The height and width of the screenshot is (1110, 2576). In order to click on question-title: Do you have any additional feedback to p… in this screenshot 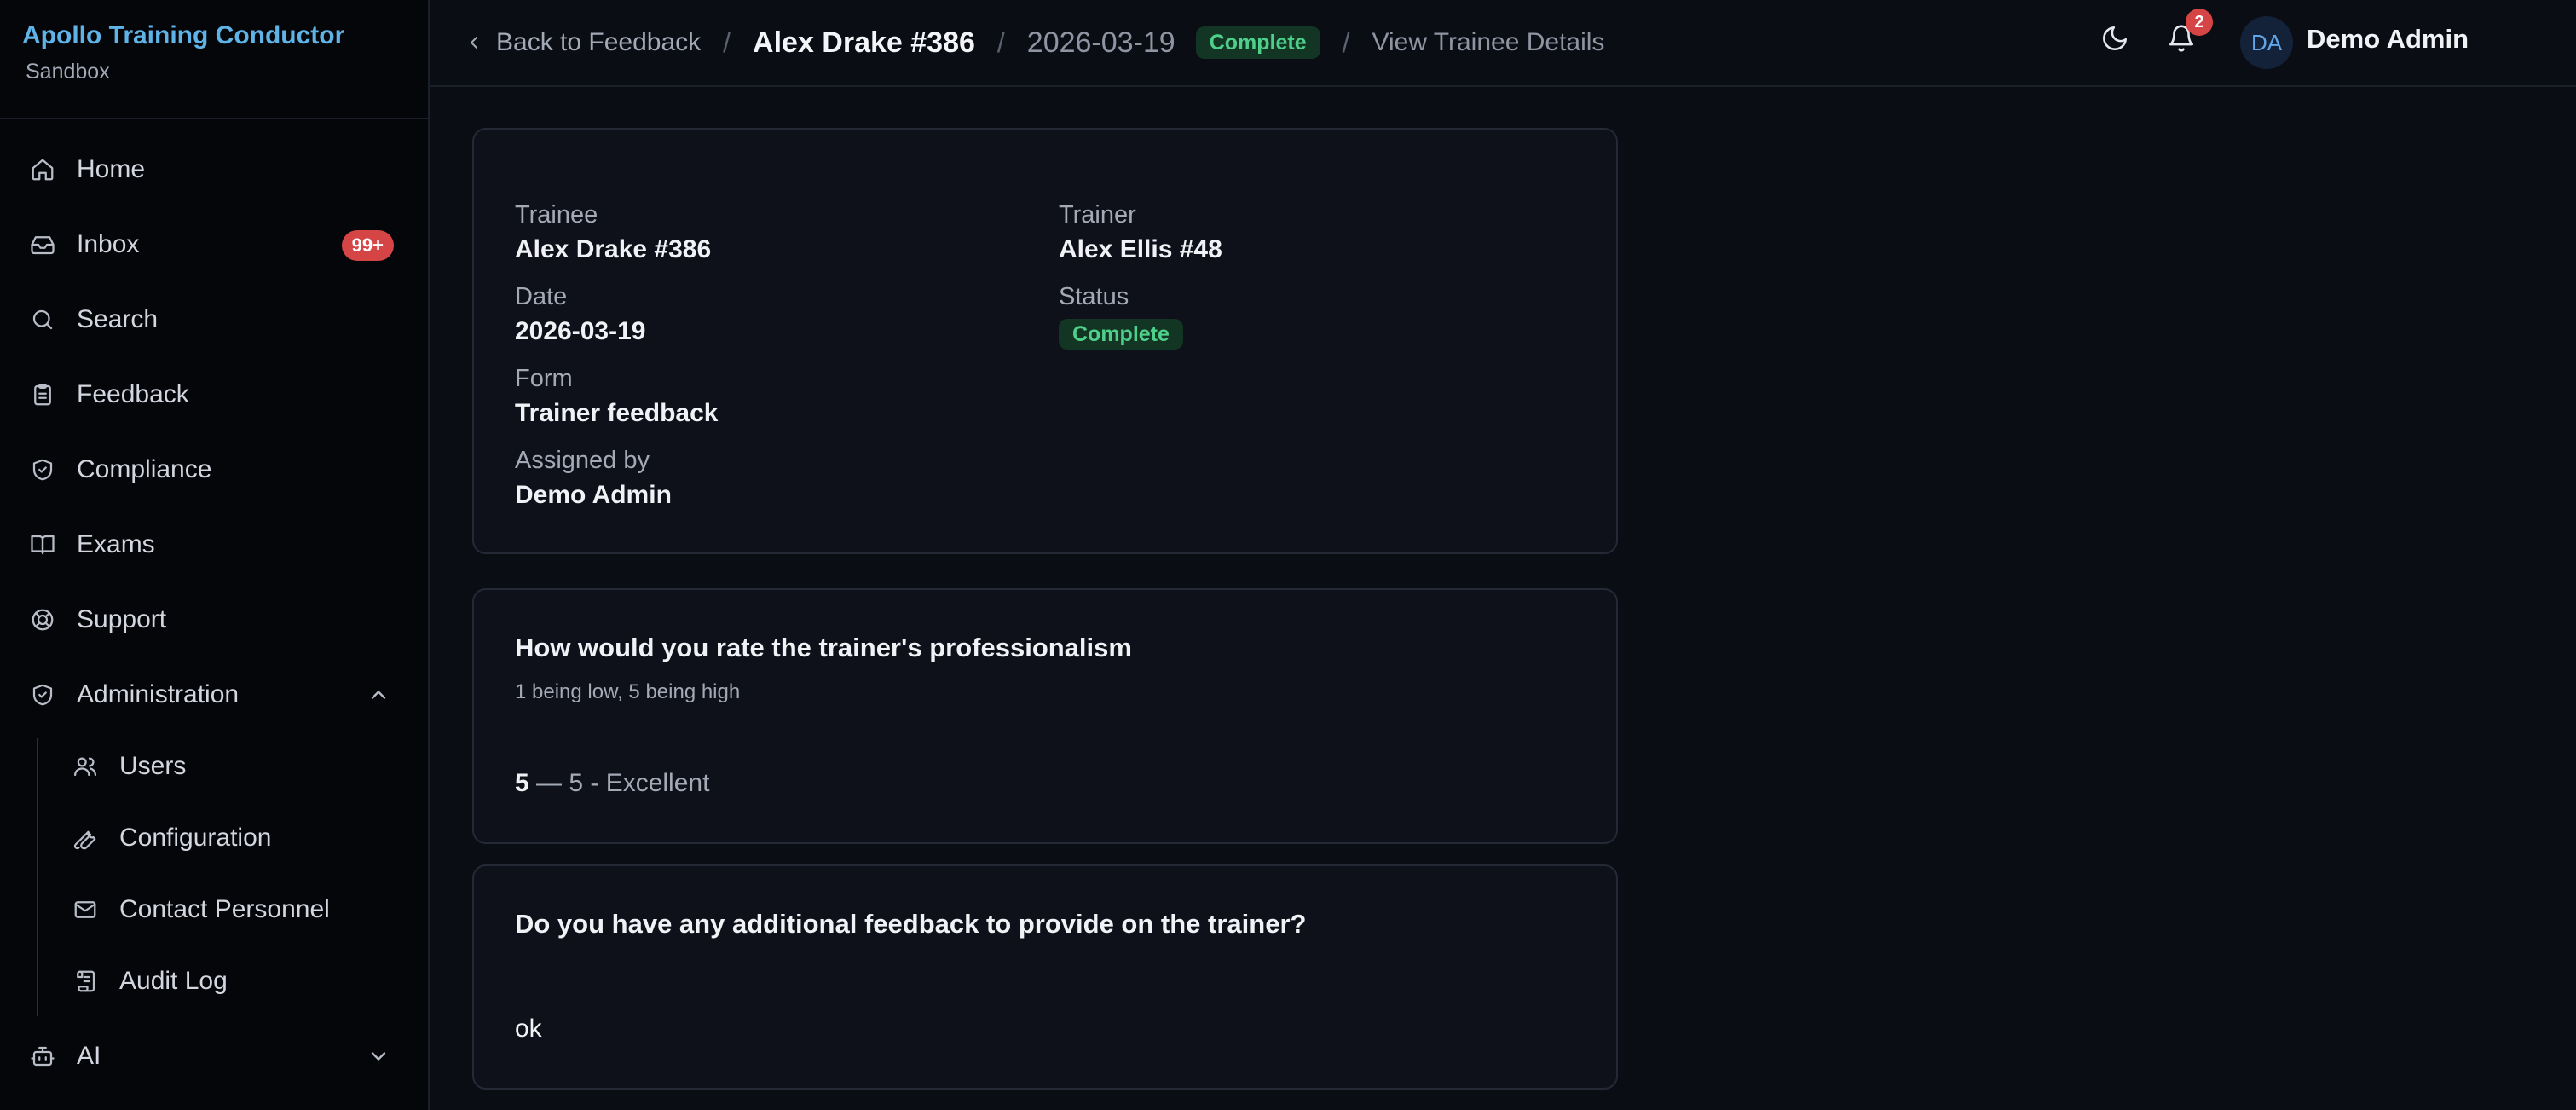, I will do `click(911, 924)`.